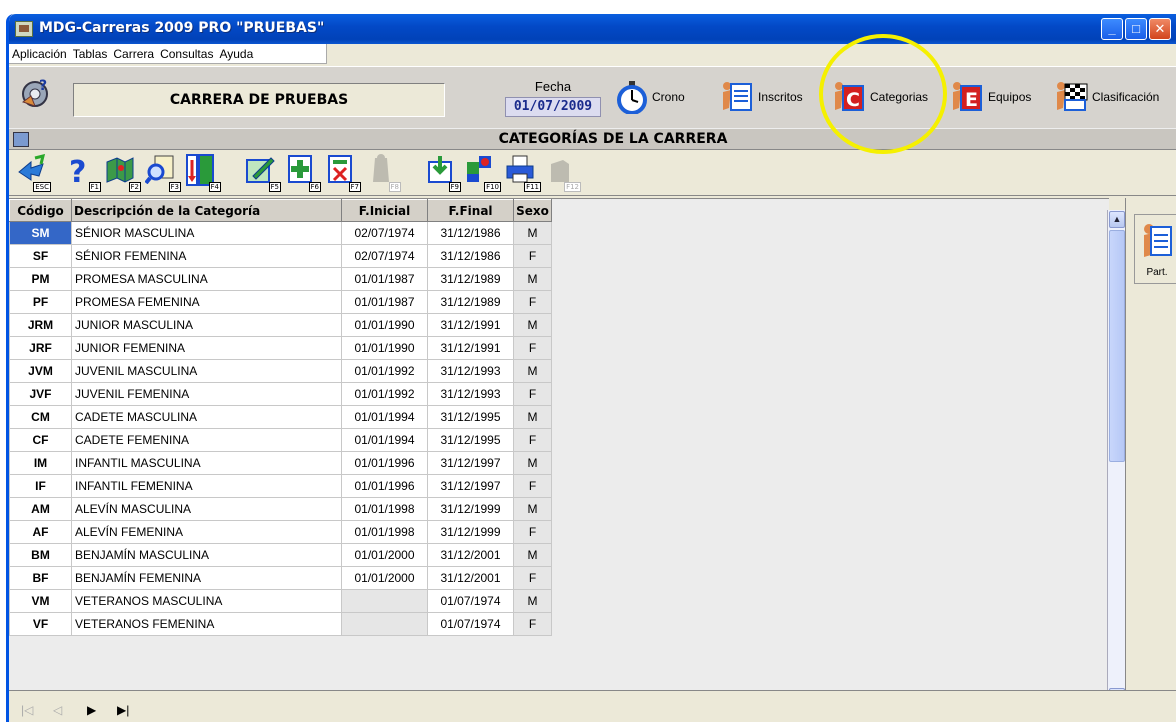 Image resolution: width=1176 pixels, height=722 pixels. I want to click on cell-code: CF, so click(40, 440).